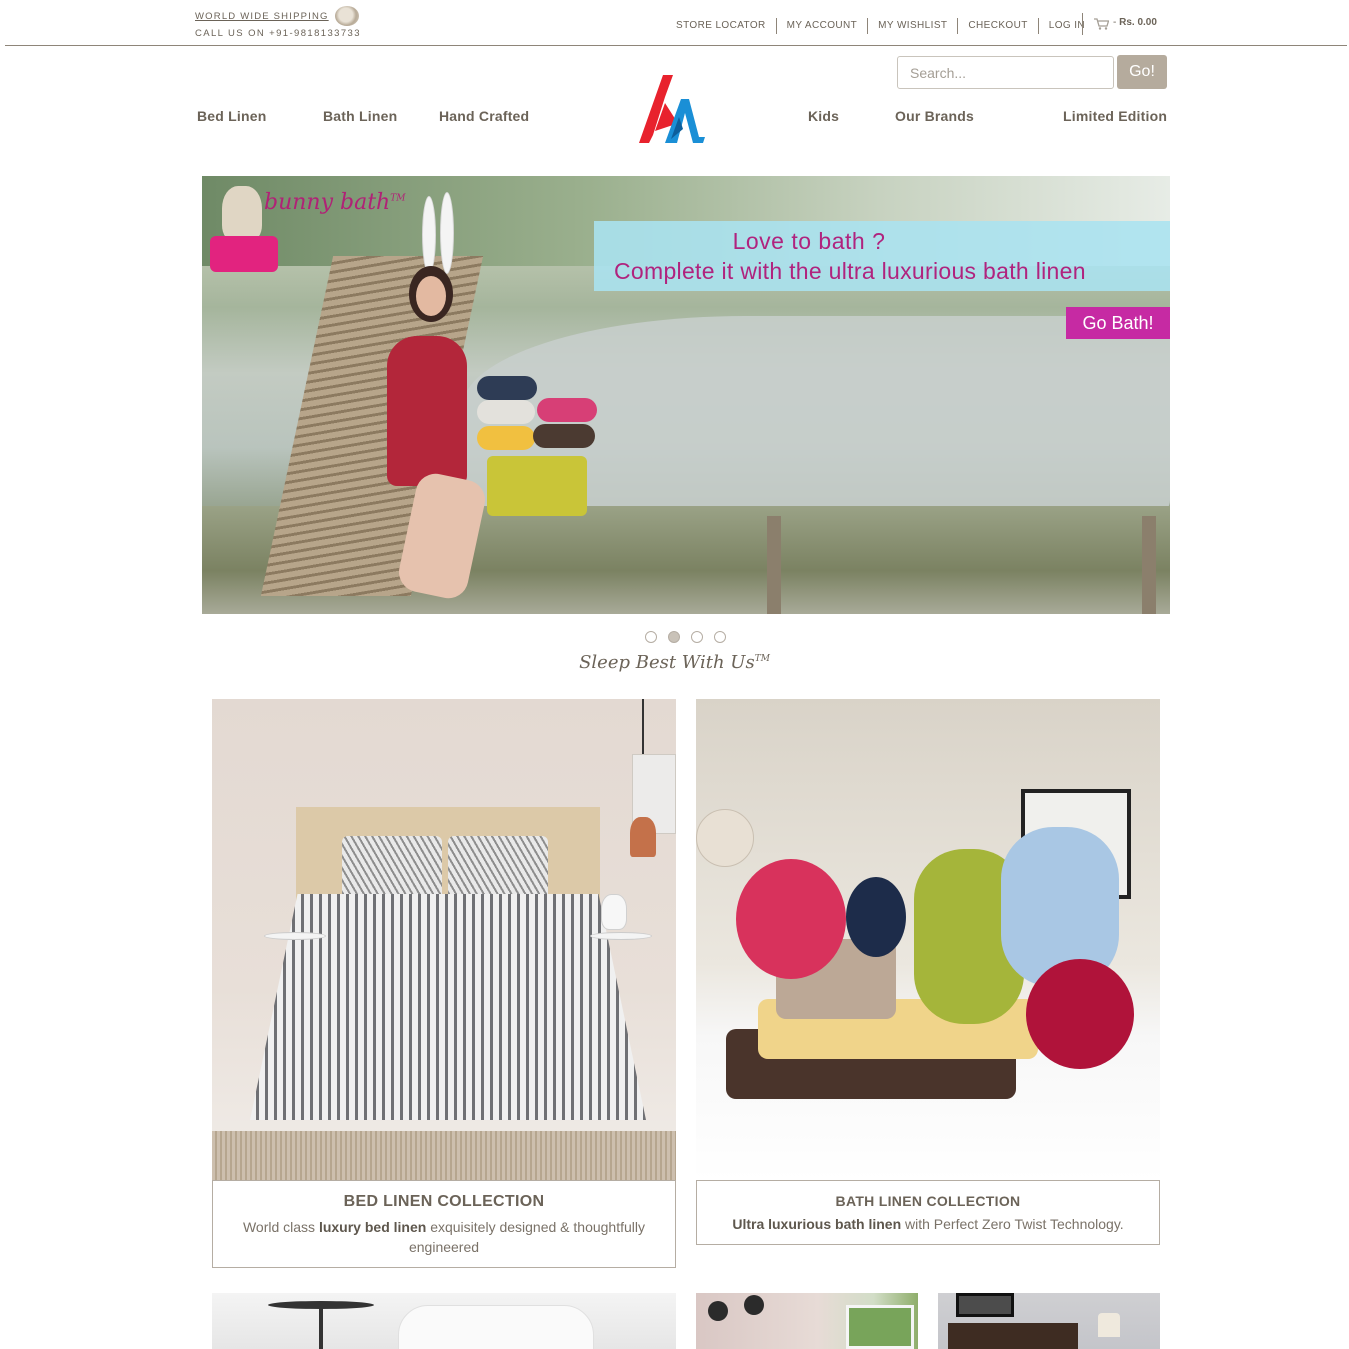 The width and height of the screenshot is (1349, 1349). I want to click on bunny-ear-left, so click(429, 235).